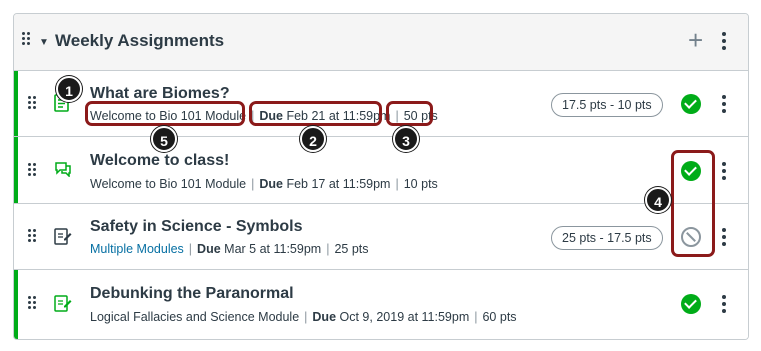  What do you see at coordinates (165, 113) in the screenshot?
I see `callout-box-module` at bounding box center [165, 113].